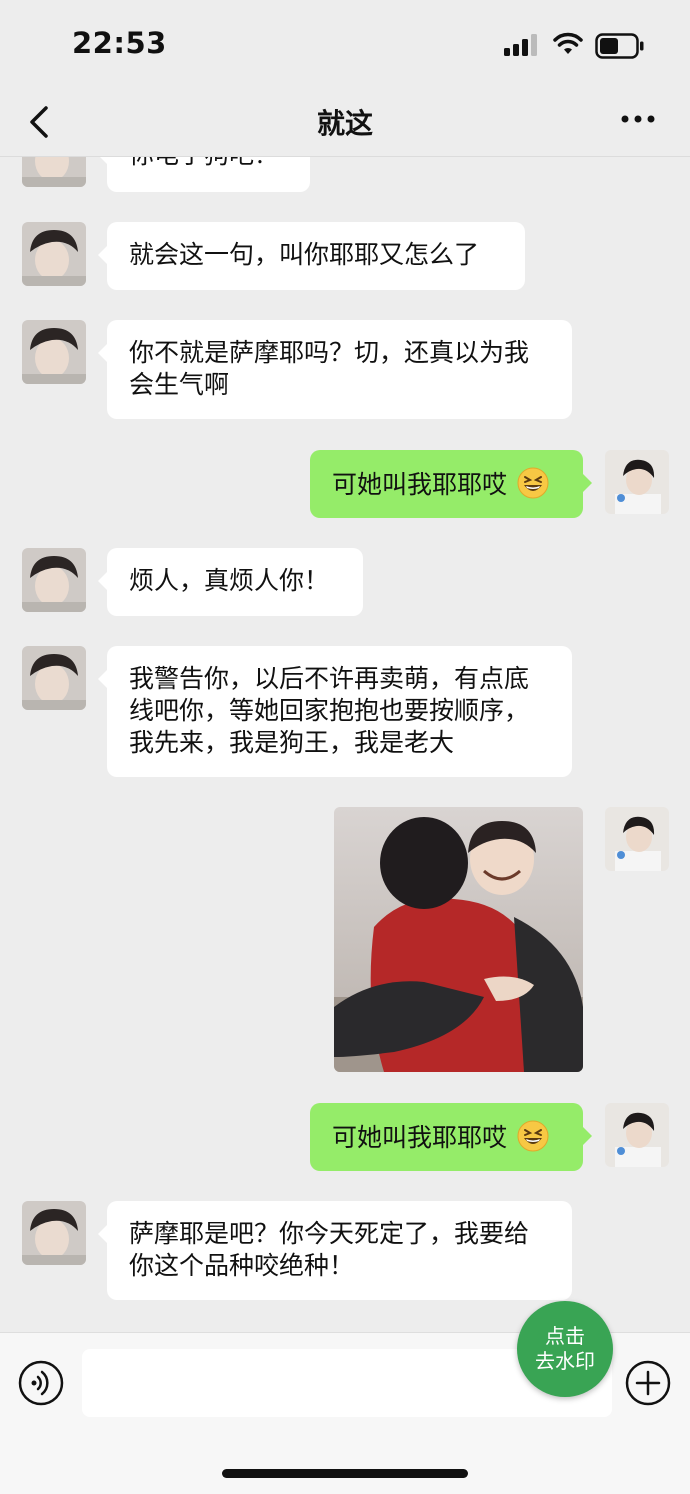  I want to click on cellular-signal-icon, so click(520, 45).